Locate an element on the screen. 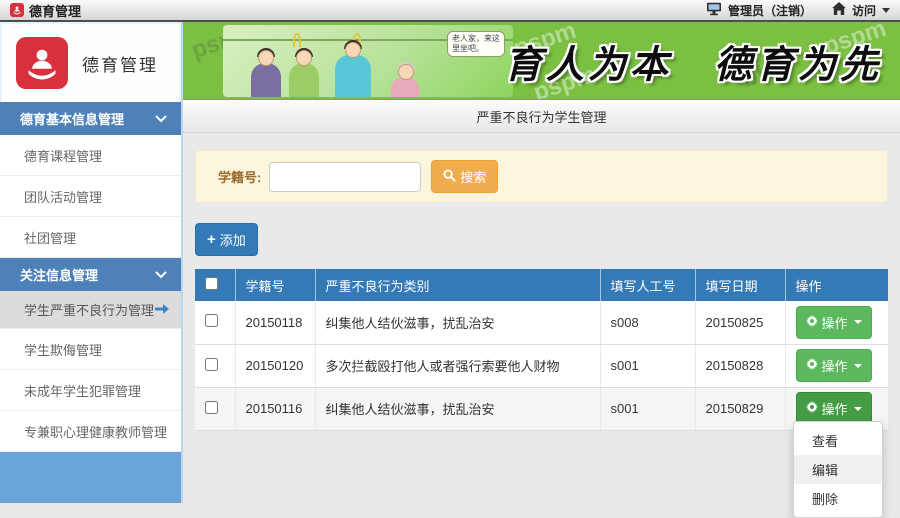 The image size is (900, 518). search-button: 搜索 is located at coordinates (465, 176).